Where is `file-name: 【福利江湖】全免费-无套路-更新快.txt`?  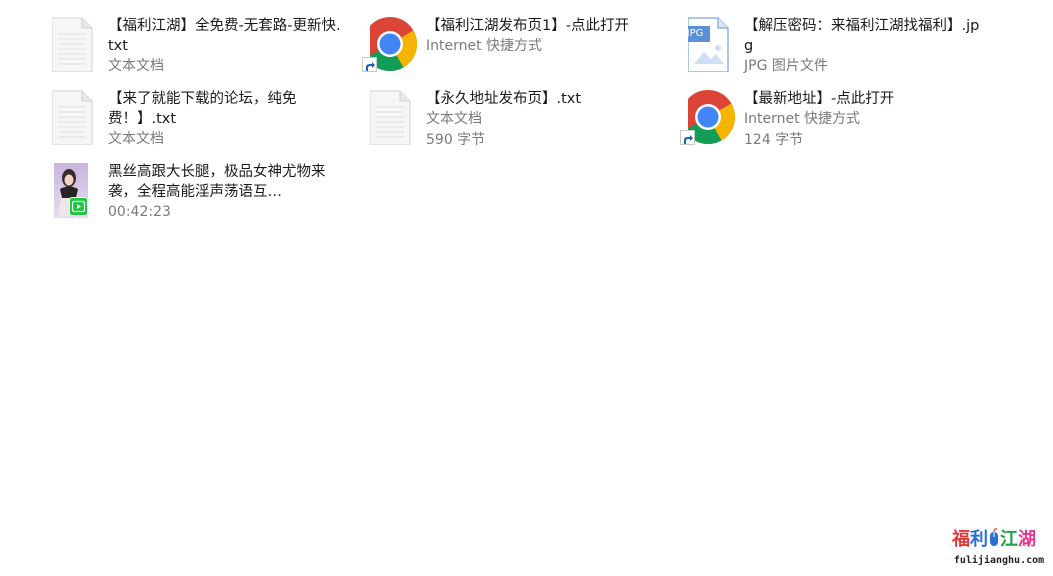 file-name: 【福利江湖】全免费-无套路-更新快.txt is located at coordinates (224, 36).